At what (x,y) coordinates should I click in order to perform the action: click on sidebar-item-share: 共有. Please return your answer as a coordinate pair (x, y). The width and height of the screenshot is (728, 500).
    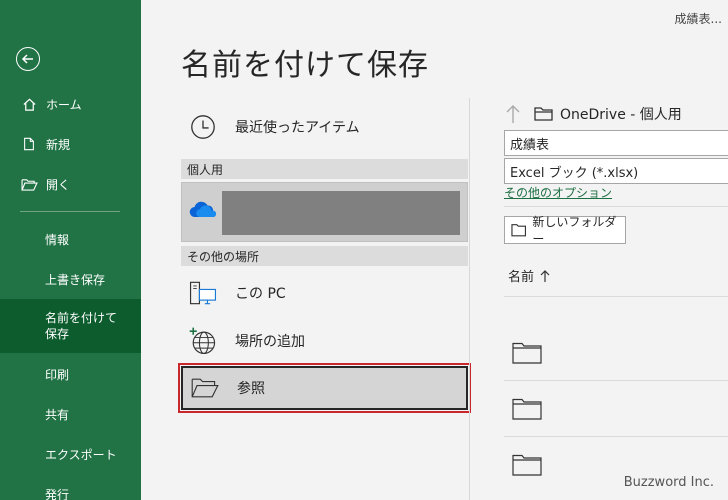
    Looking at the image, I should click on (70, 414).